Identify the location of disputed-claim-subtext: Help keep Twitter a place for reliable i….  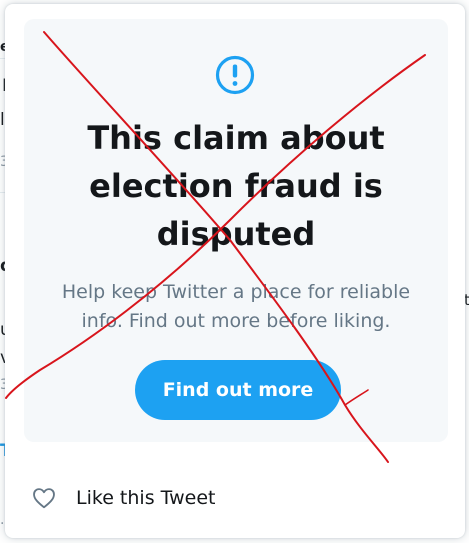
(236, 306).